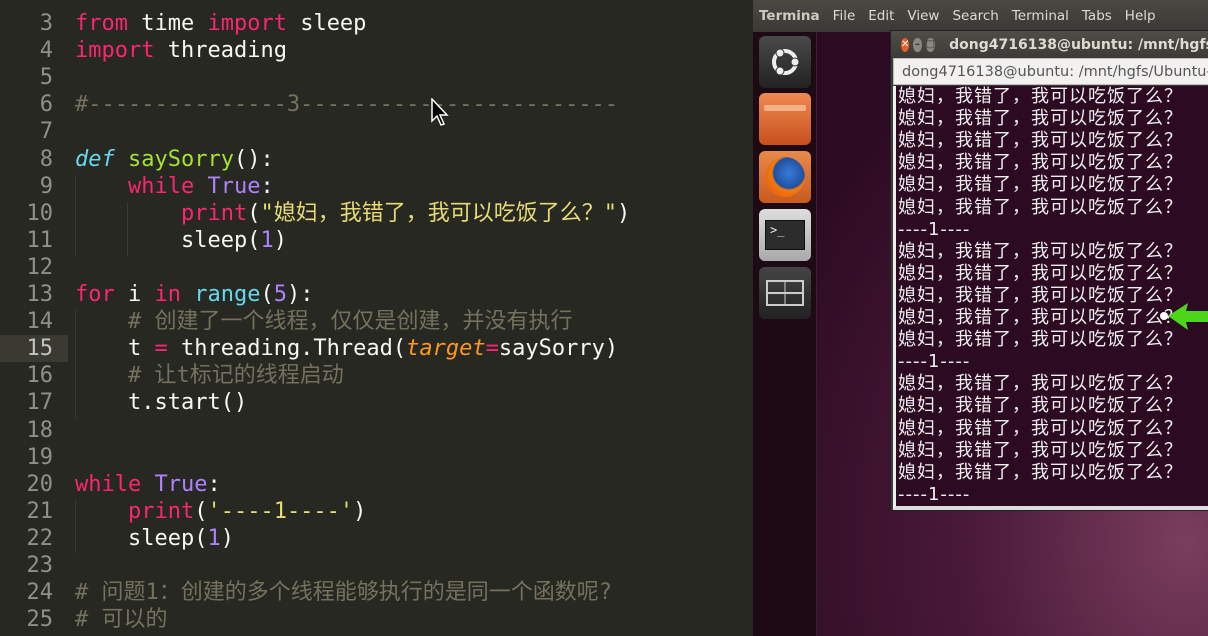  Describe the element at coordinates (214, 538) in the screenshot. I see `code-token: 1` at that location.